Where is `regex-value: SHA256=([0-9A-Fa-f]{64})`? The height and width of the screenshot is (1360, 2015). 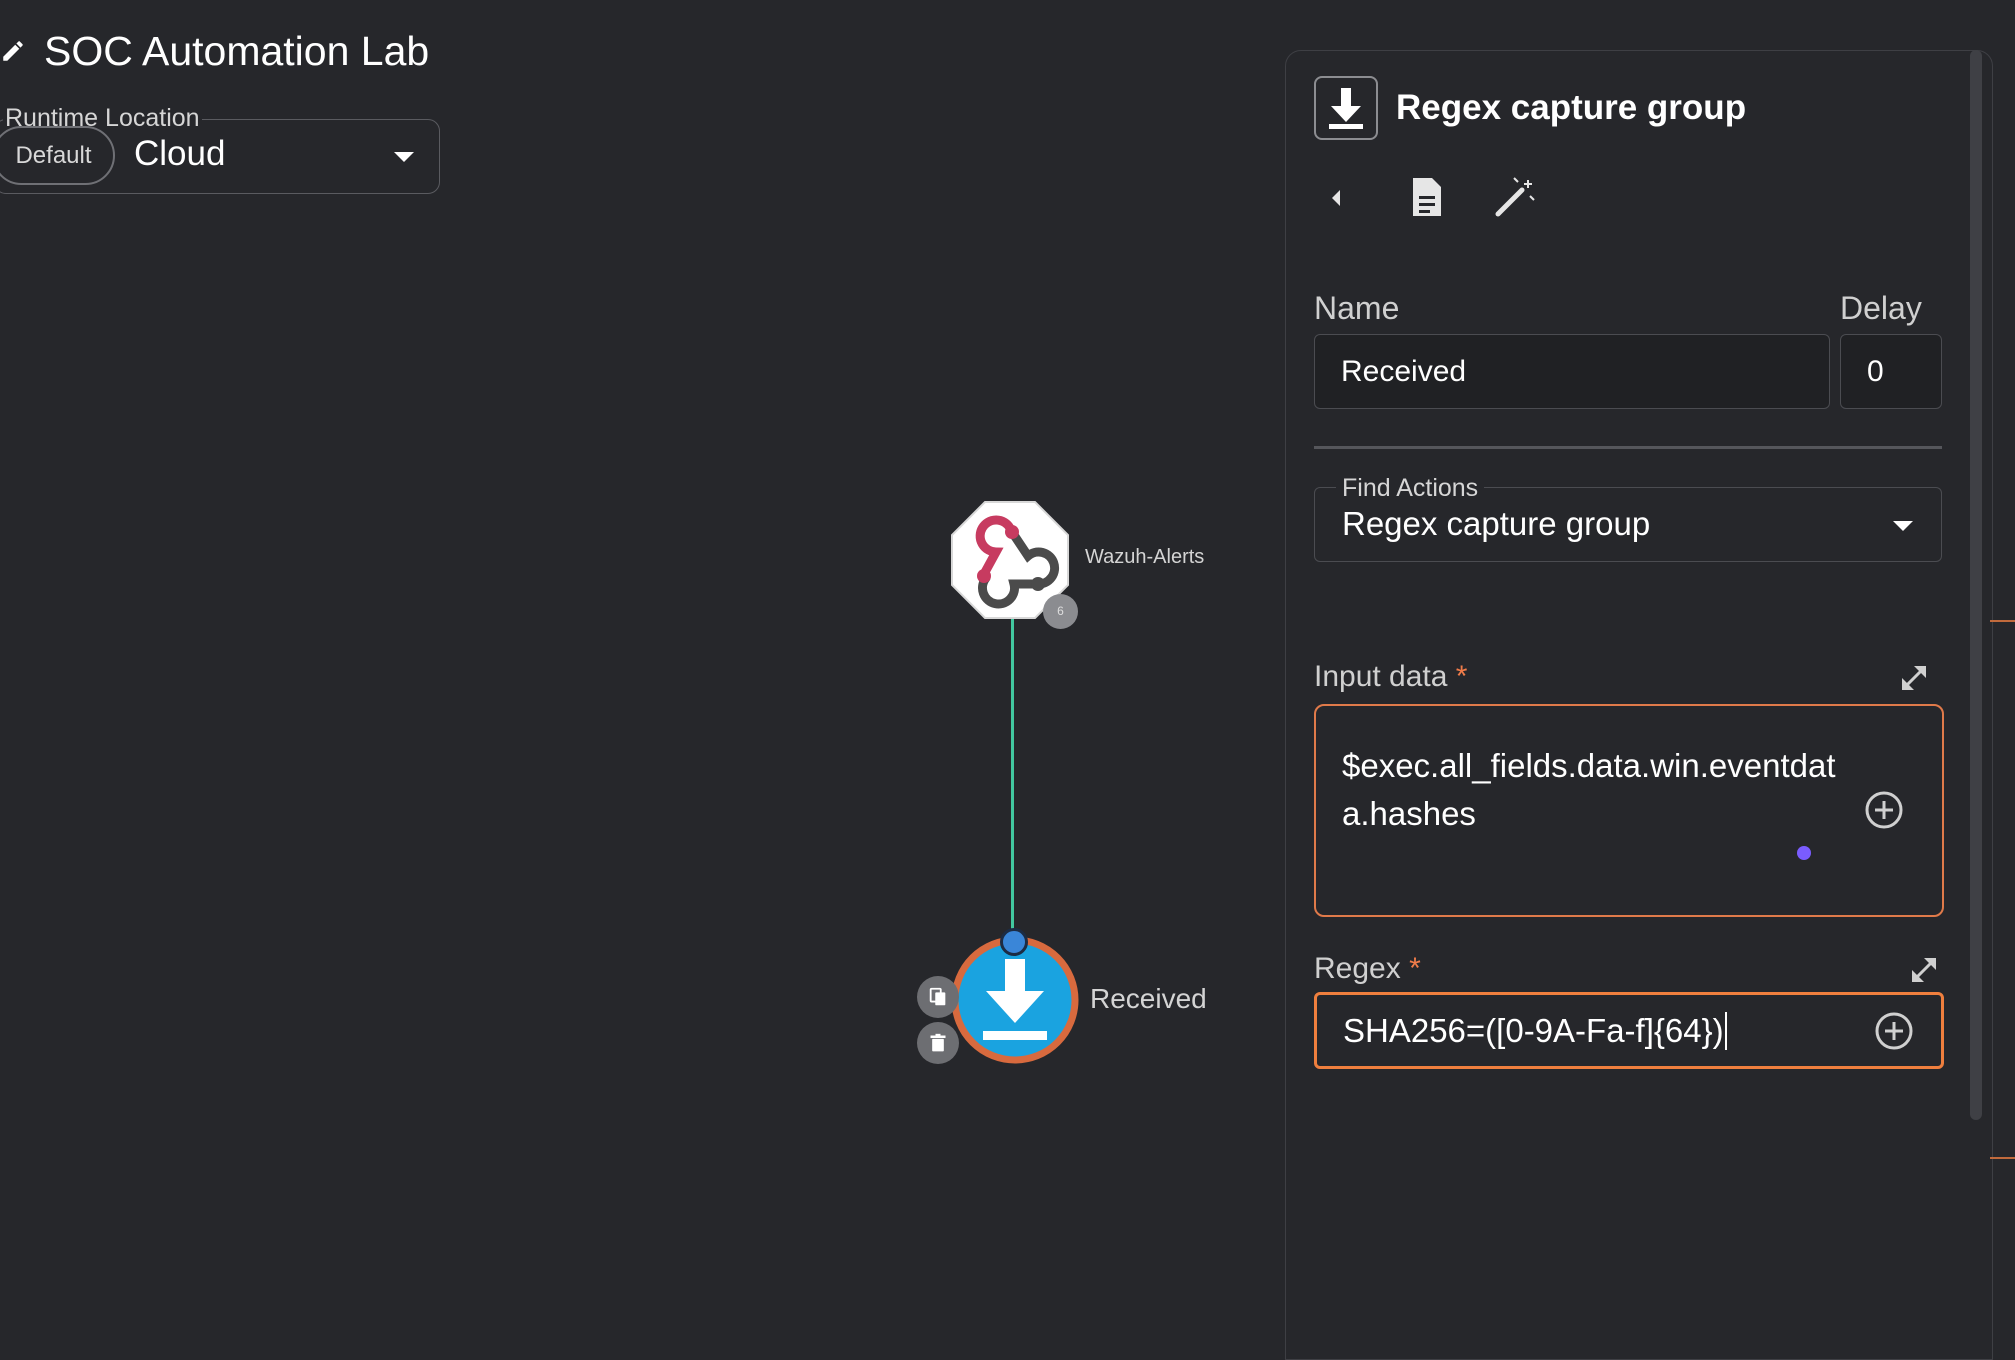
regex-value: SHA256=([0-9A-Fa-f]{64}) is located at coordinates (1533, 1030).